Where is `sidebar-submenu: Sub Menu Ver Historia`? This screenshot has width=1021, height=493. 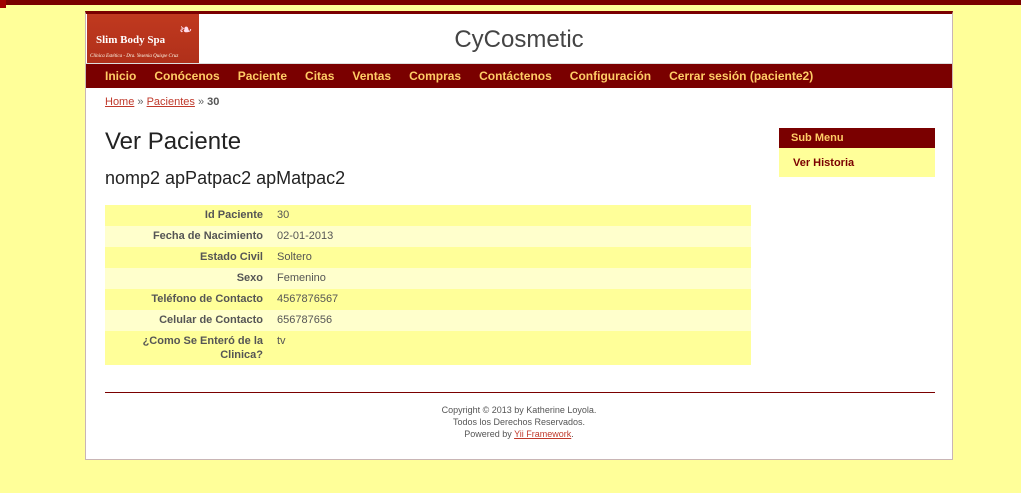 sidebar-submenu: Sub Menu Ver Historia is located at coordinates (857, 152).